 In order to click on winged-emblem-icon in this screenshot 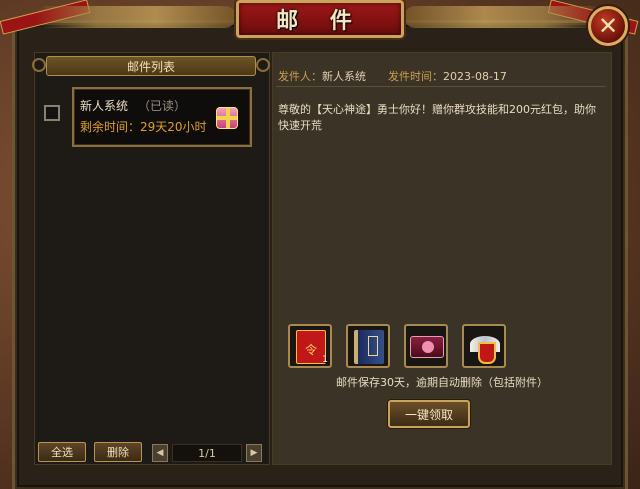, I will do `click(485, 347)`.